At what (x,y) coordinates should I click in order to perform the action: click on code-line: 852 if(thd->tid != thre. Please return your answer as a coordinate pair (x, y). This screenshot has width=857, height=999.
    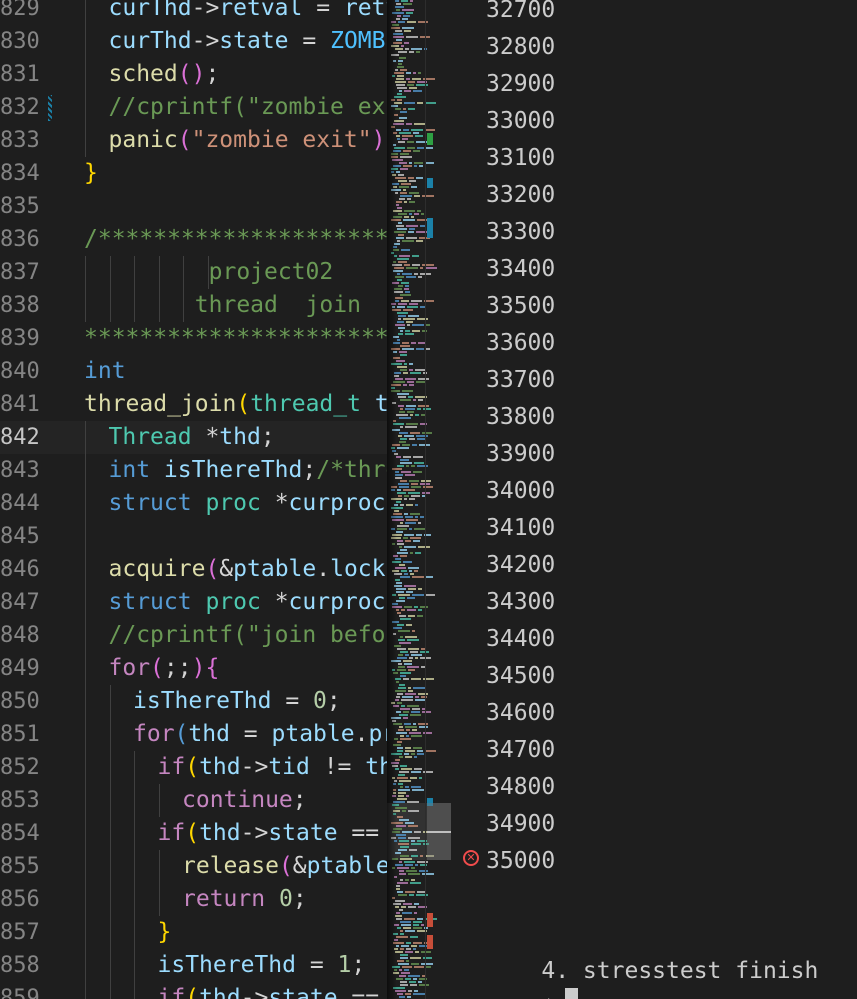
    Looking at the image, I should click on (193, 767).